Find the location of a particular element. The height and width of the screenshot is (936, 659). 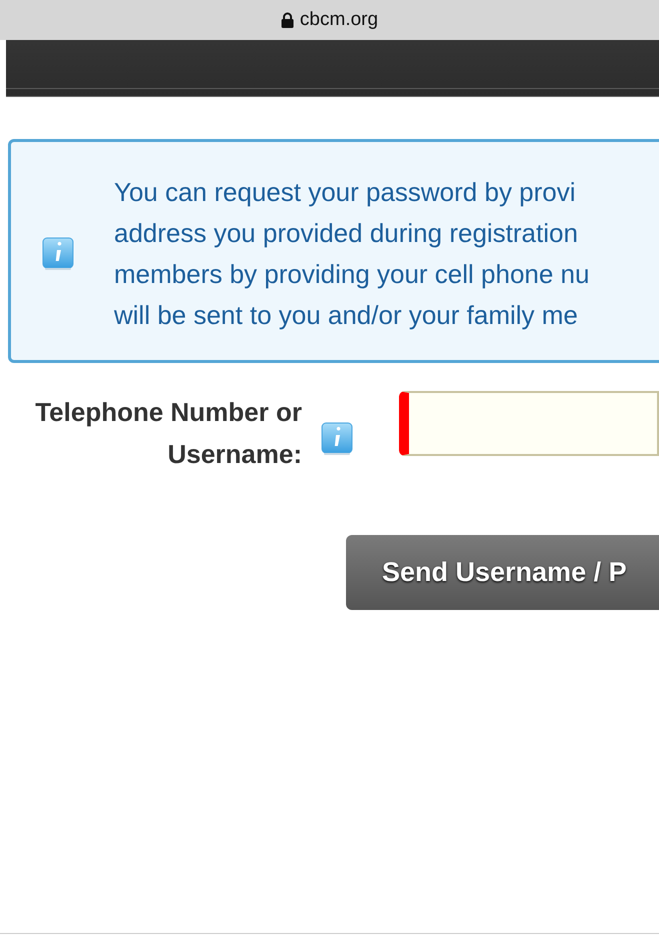

send-button: Send Username / P is located at coordinates (502, 572).